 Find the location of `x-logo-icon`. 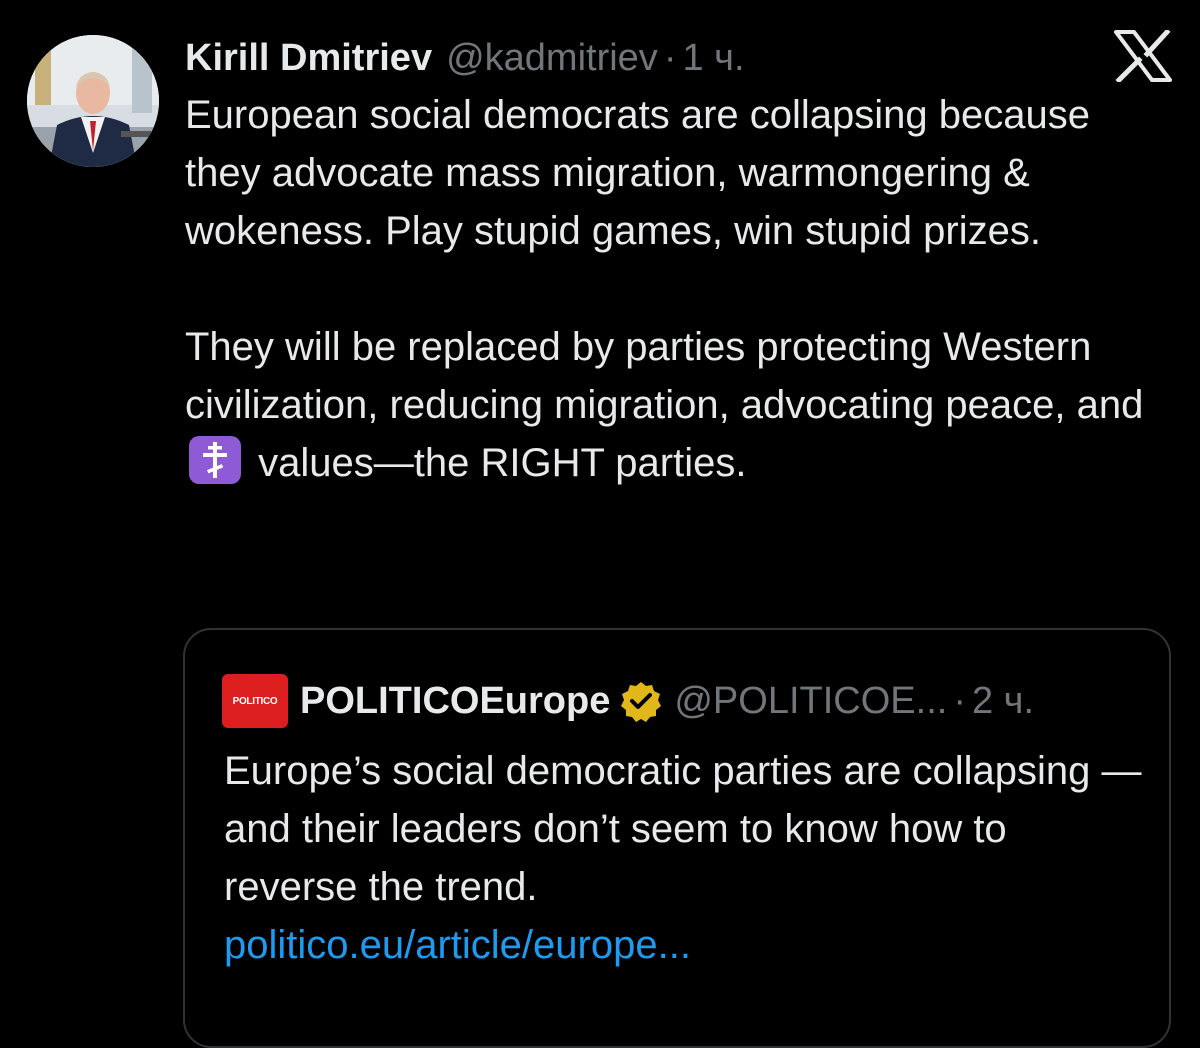

x-logo-icon is located at coordinates (1143, 56).